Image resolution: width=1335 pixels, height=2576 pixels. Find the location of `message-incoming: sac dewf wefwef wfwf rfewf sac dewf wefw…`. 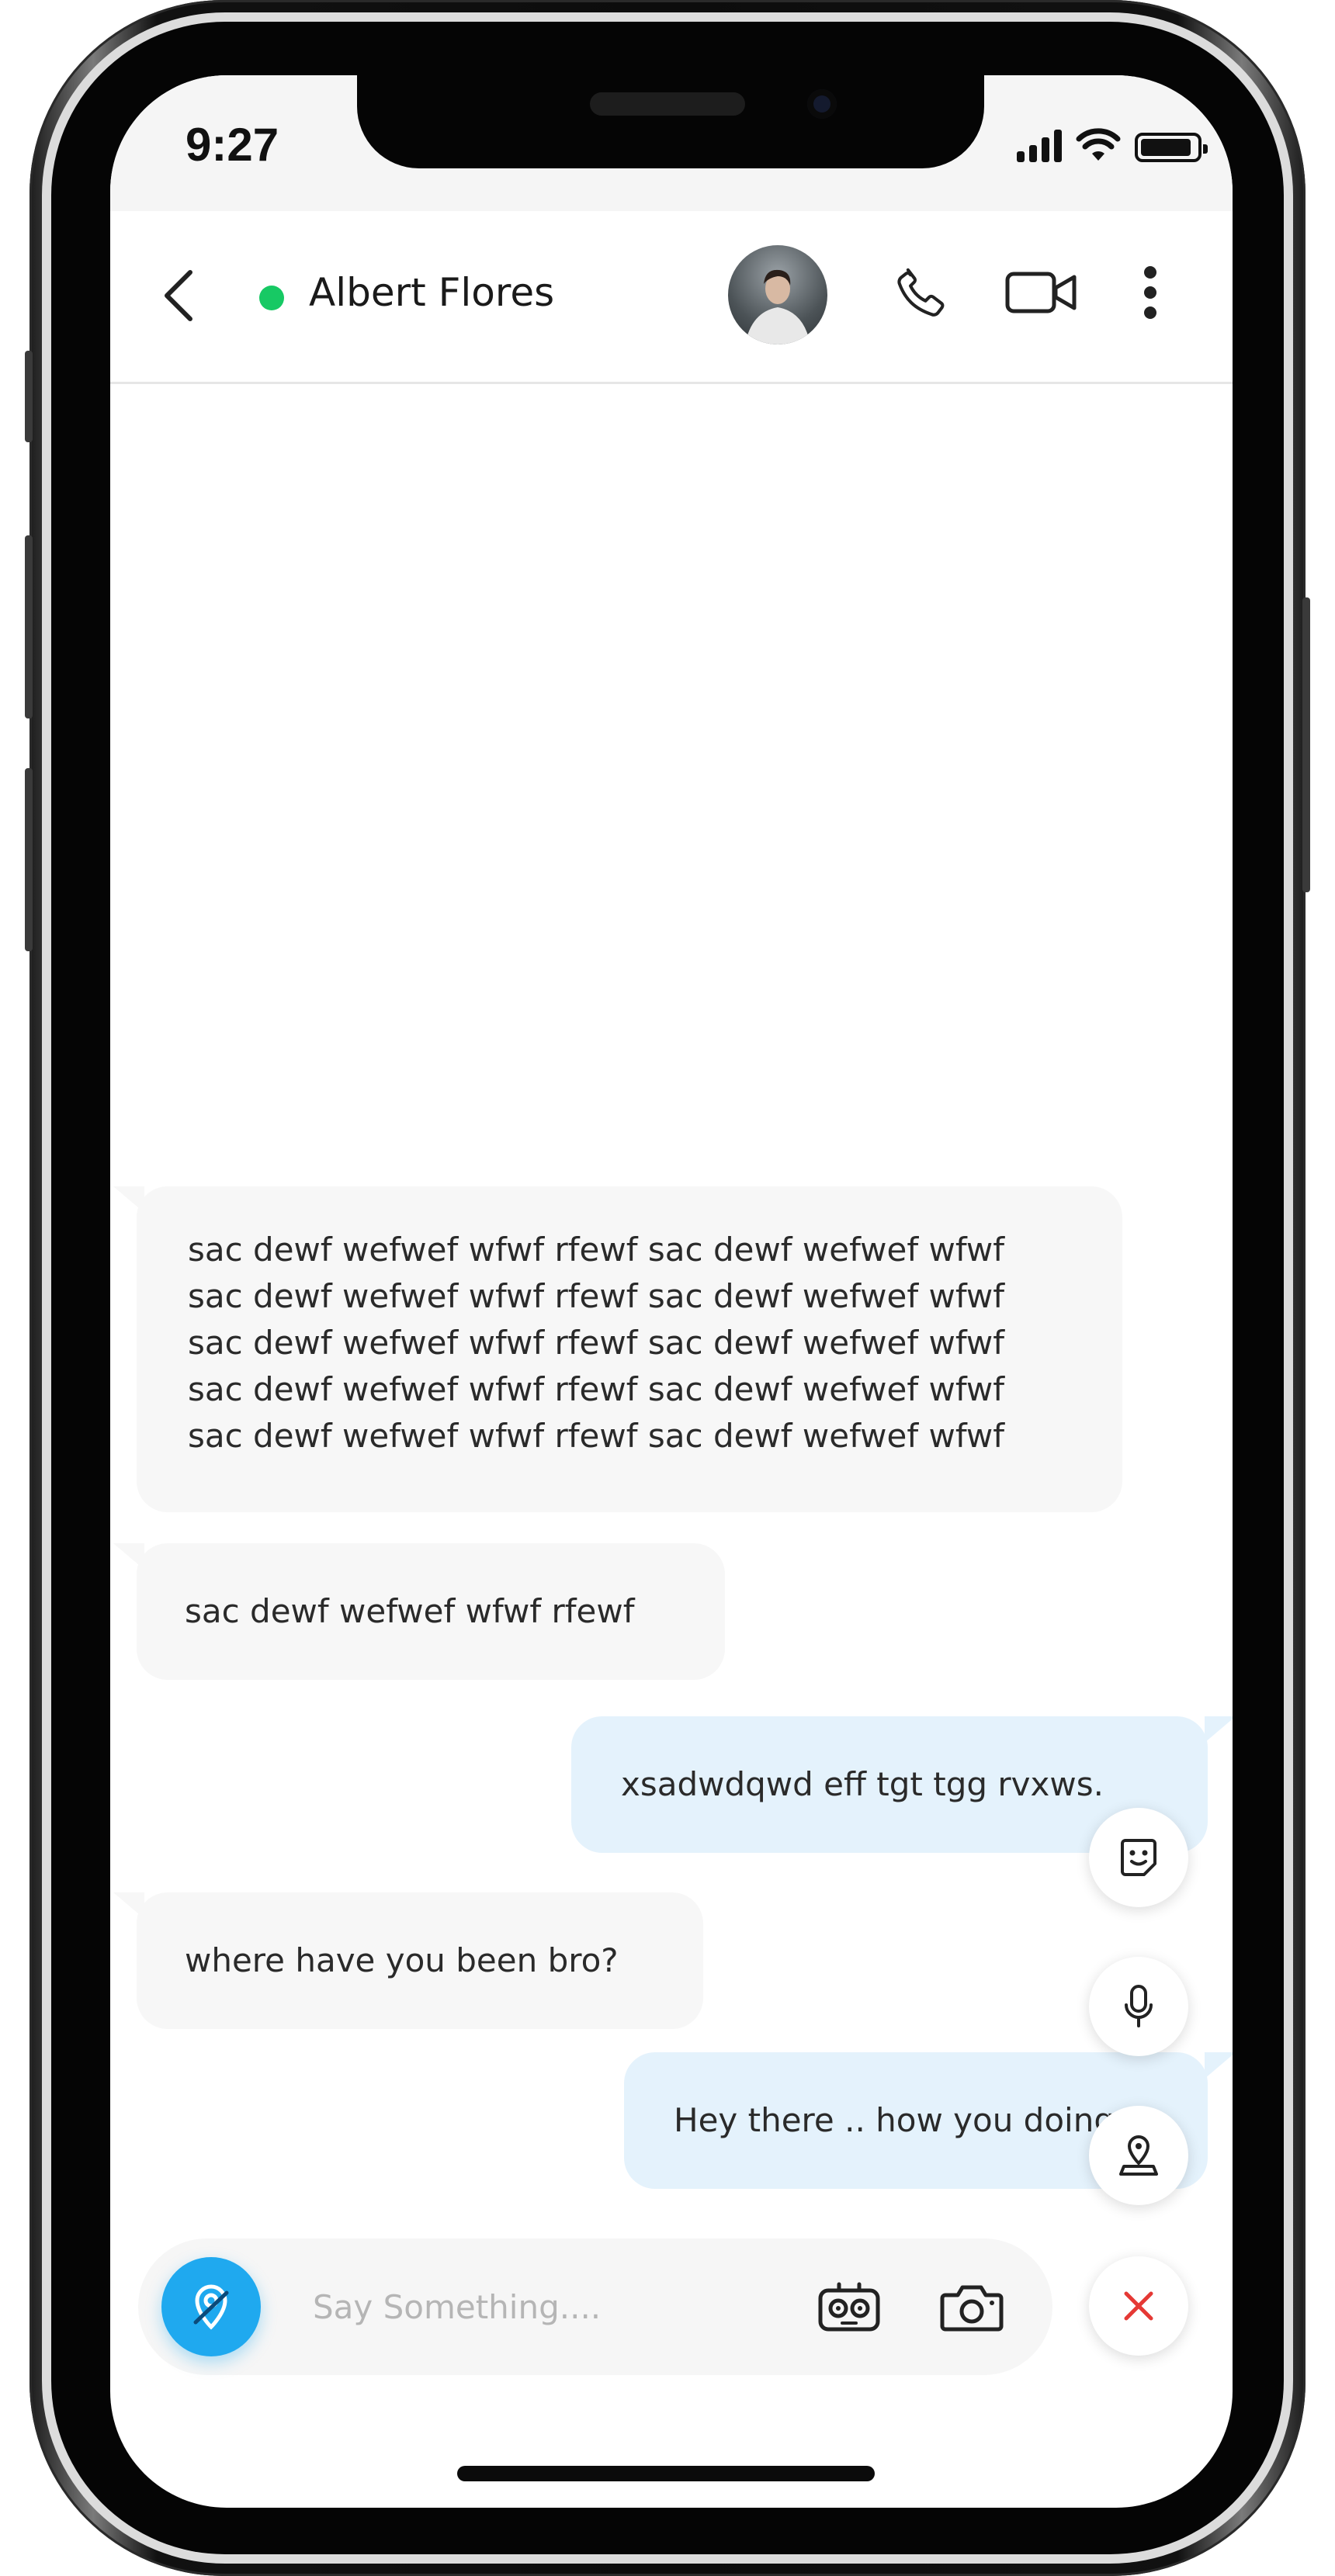

message-incoming: sac dewf wefwef wfwf rfewf sac dewf wefw… is located at coordinates (630, 1349).